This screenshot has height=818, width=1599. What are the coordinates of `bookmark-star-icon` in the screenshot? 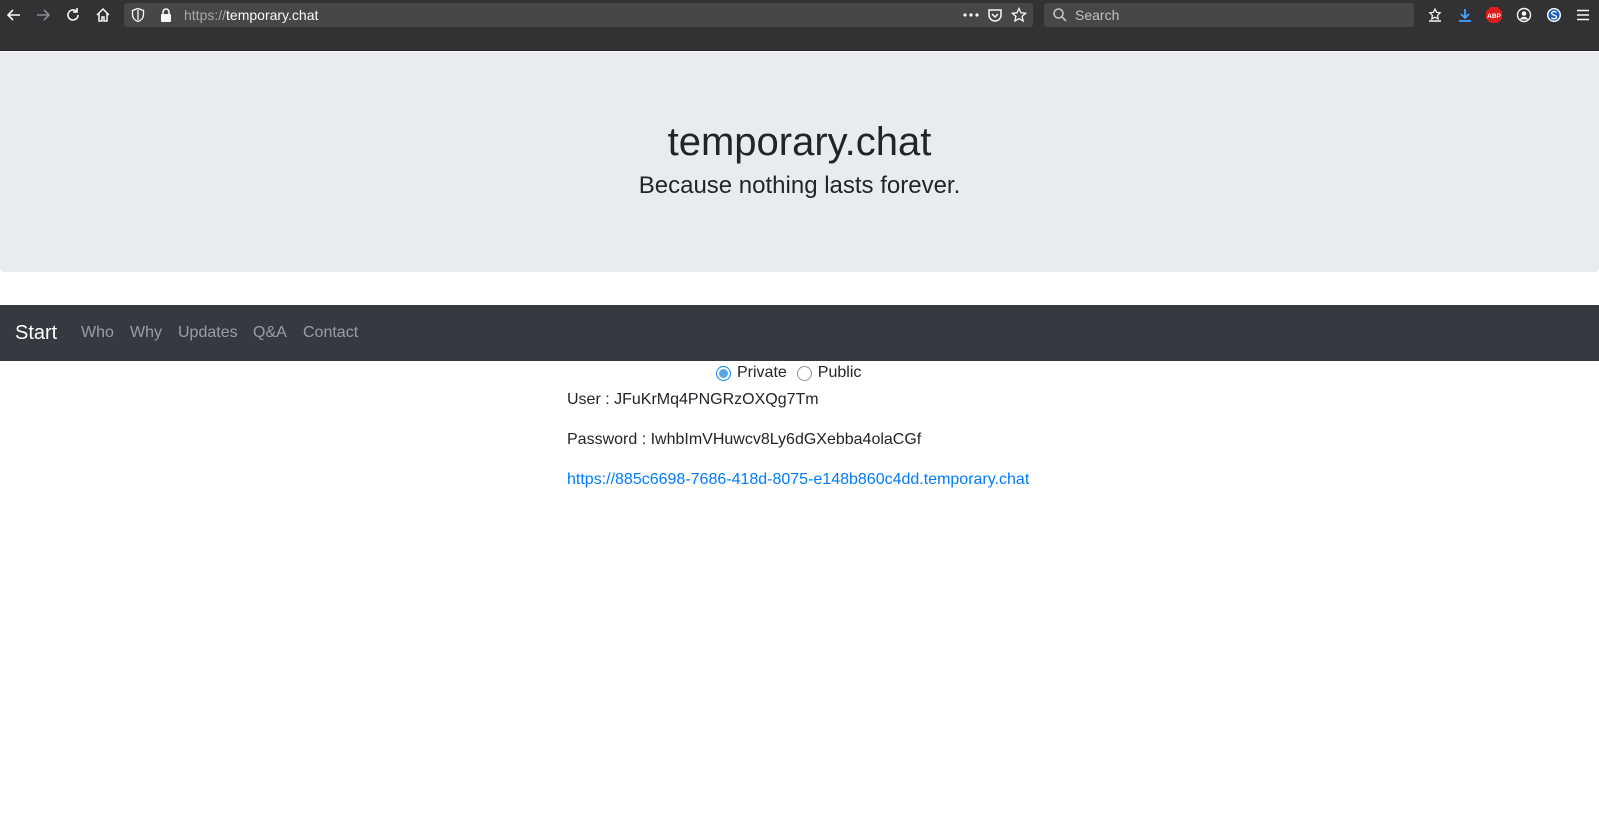 It's located at (1019, 17).